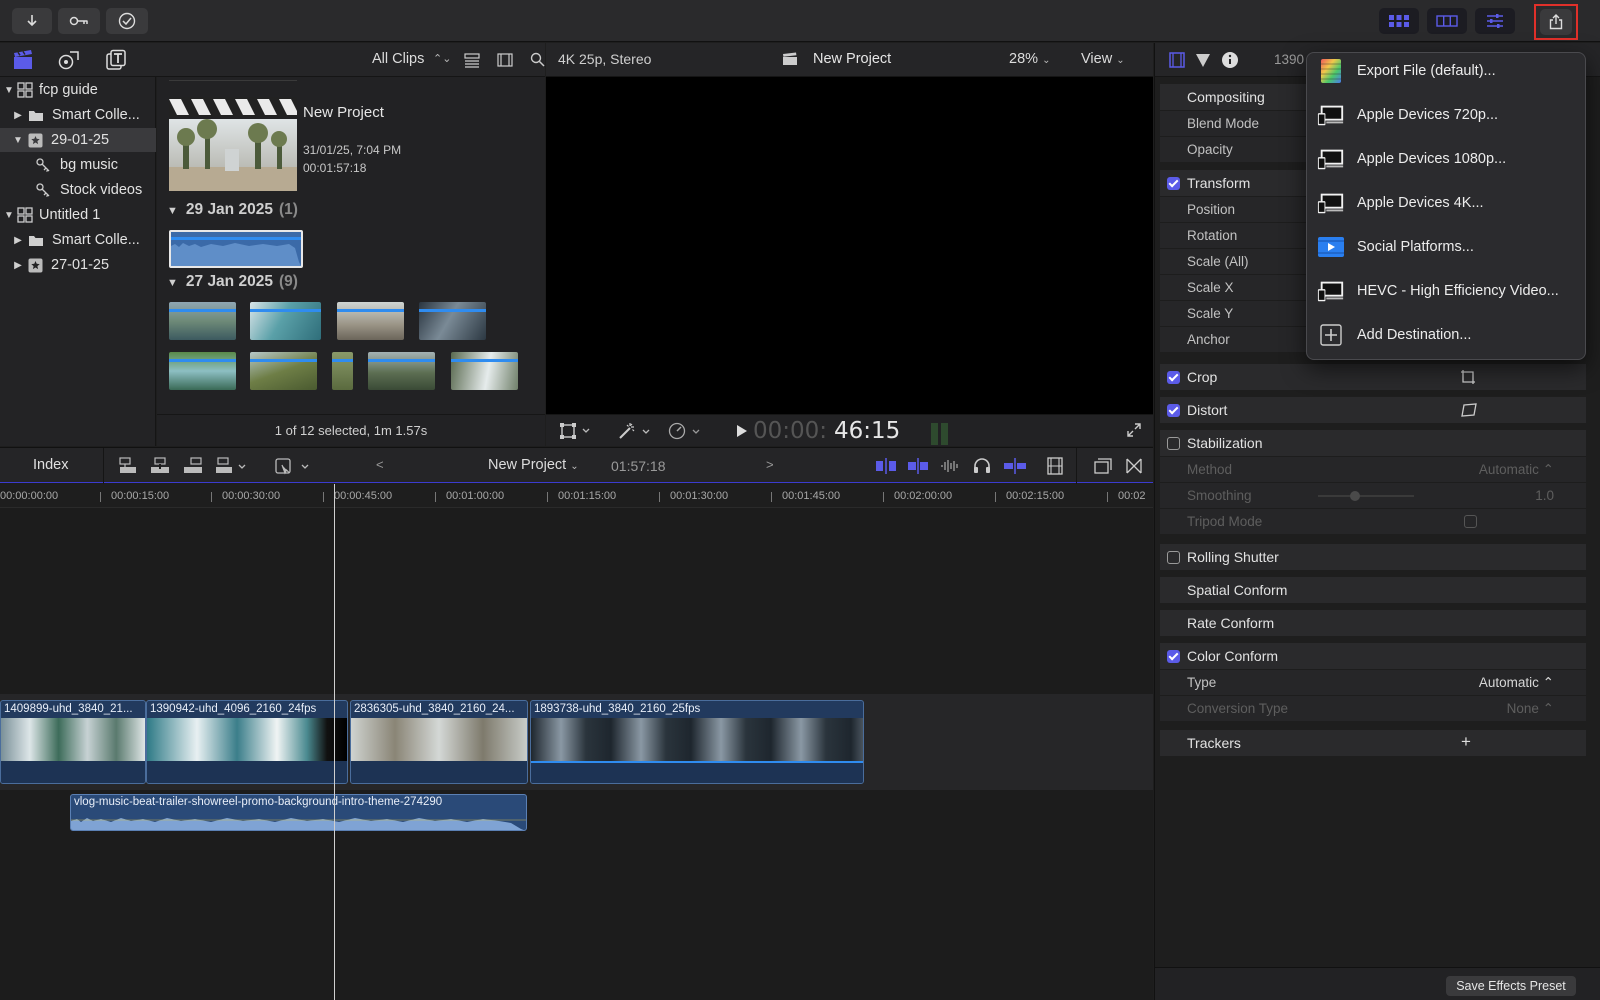 The height and width of the screenshot is (1000, 1600). I want to click on keywords-button, so click(79, 21).